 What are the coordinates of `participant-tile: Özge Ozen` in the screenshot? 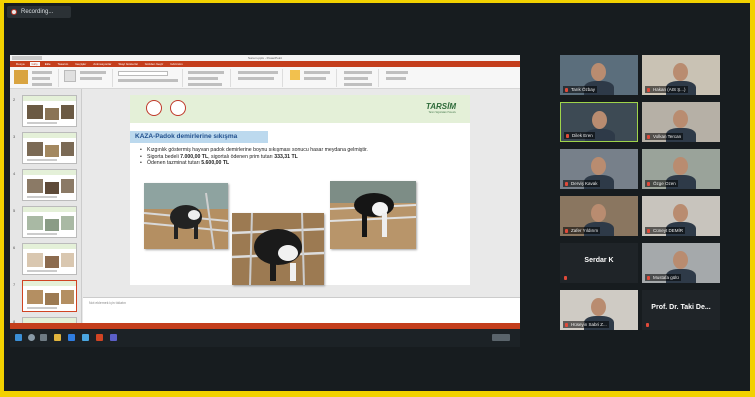 It's located at (681, 169).